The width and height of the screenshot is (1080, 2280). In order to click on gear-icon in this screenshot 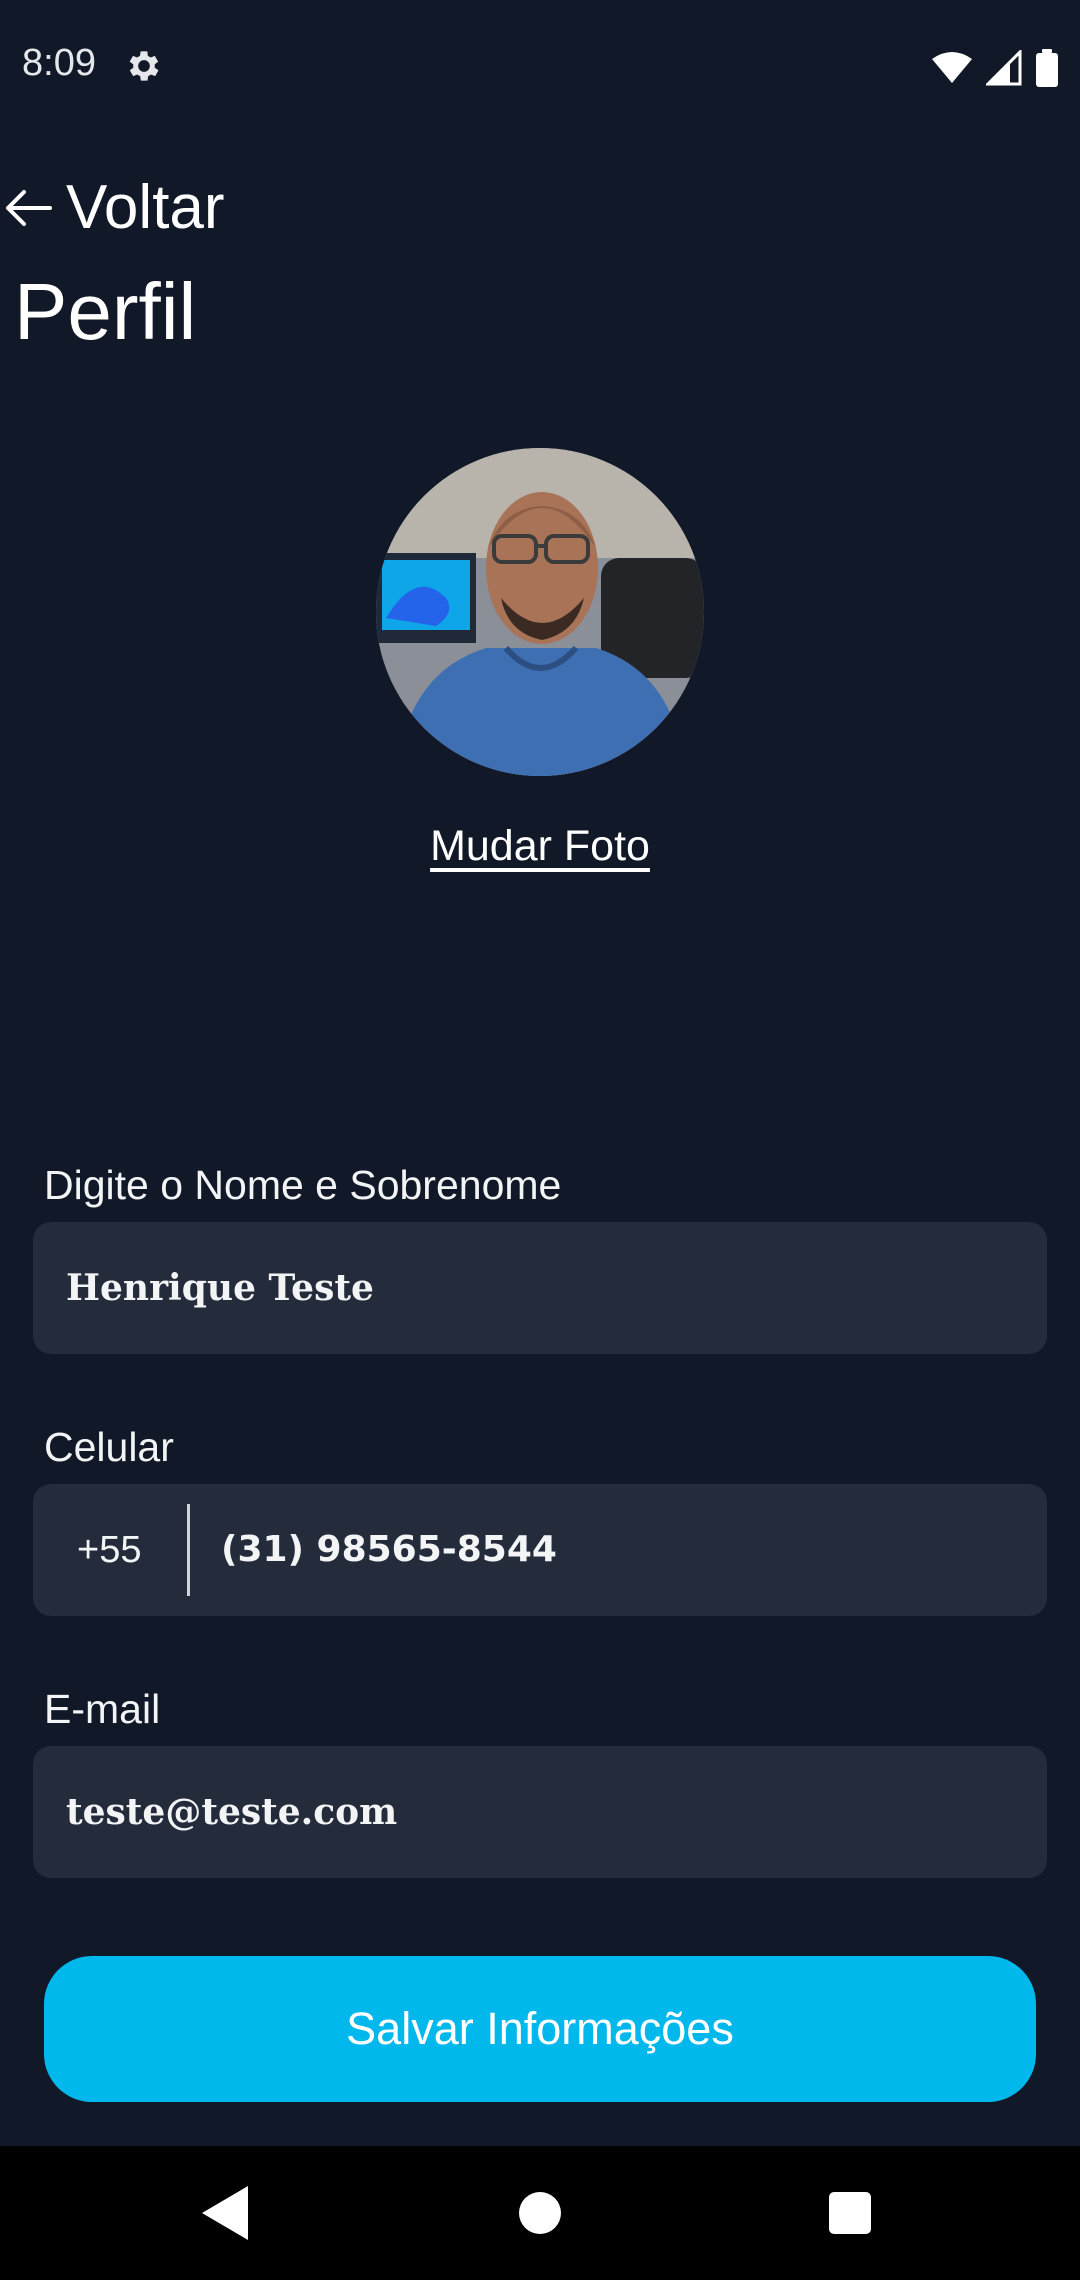, I will do `click(144, 66)`.